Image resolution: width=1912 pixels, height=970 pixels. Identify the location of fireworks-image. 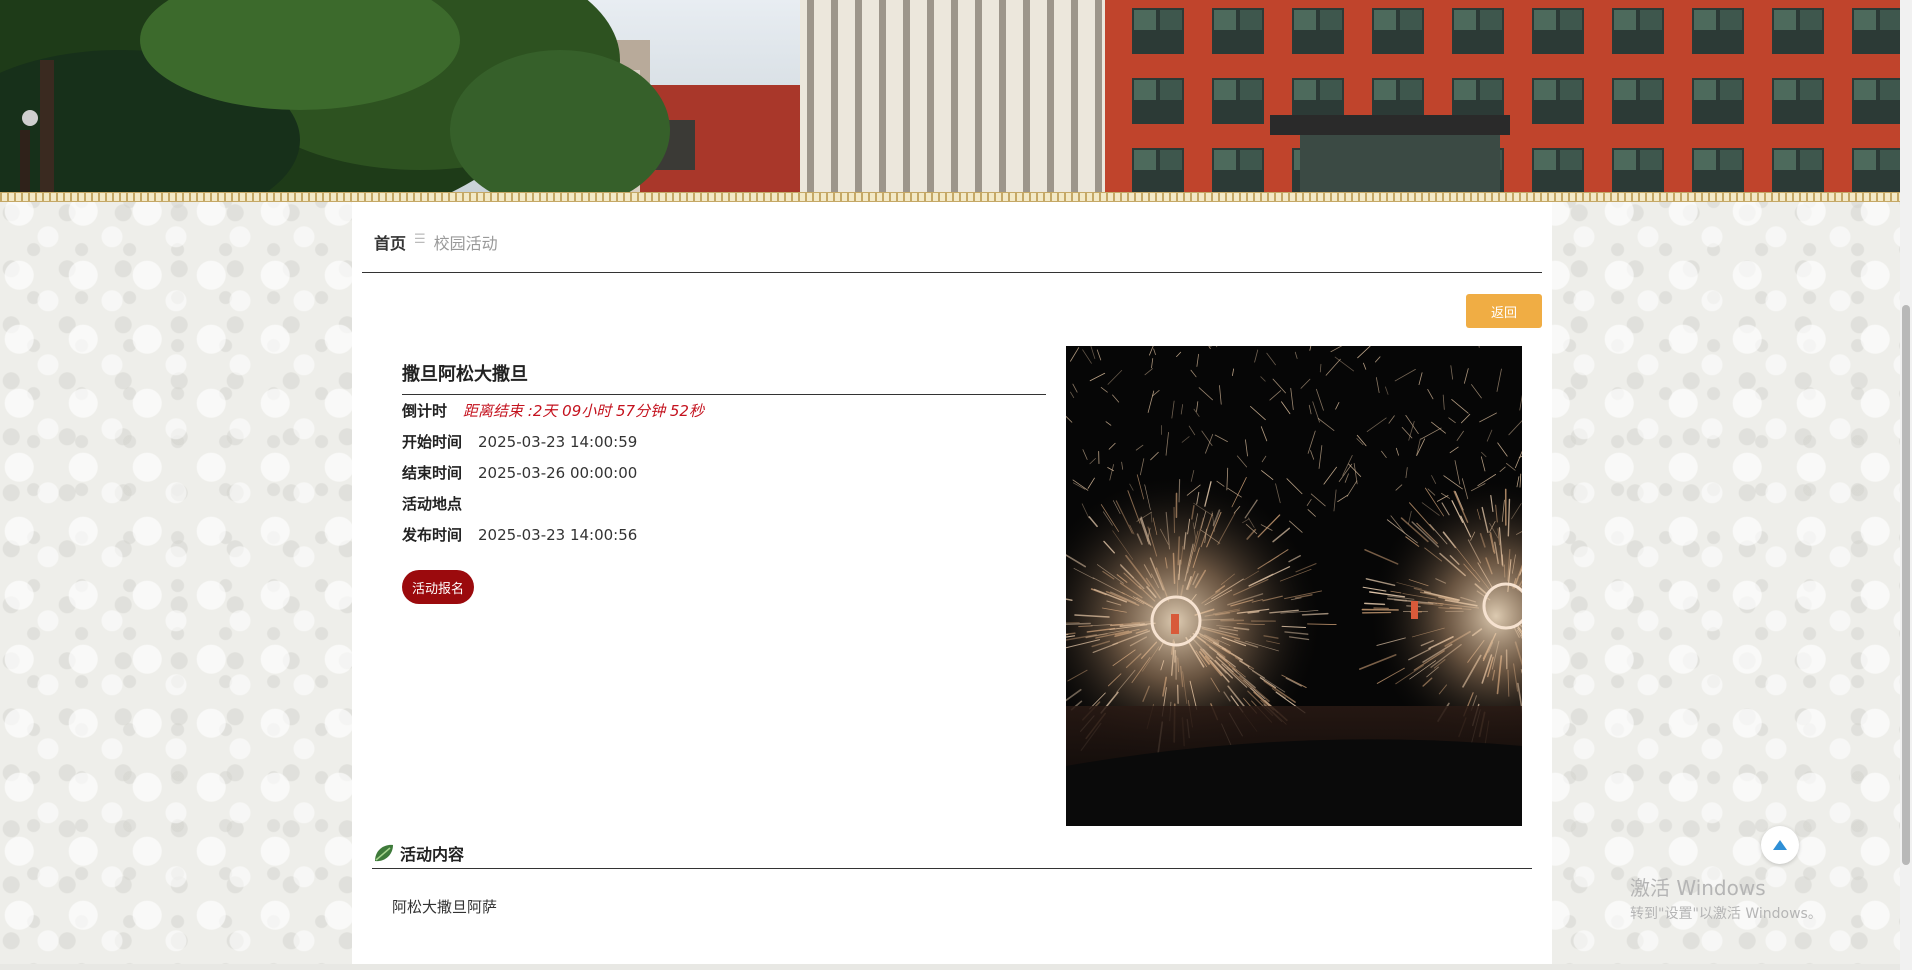
(1294, 586).